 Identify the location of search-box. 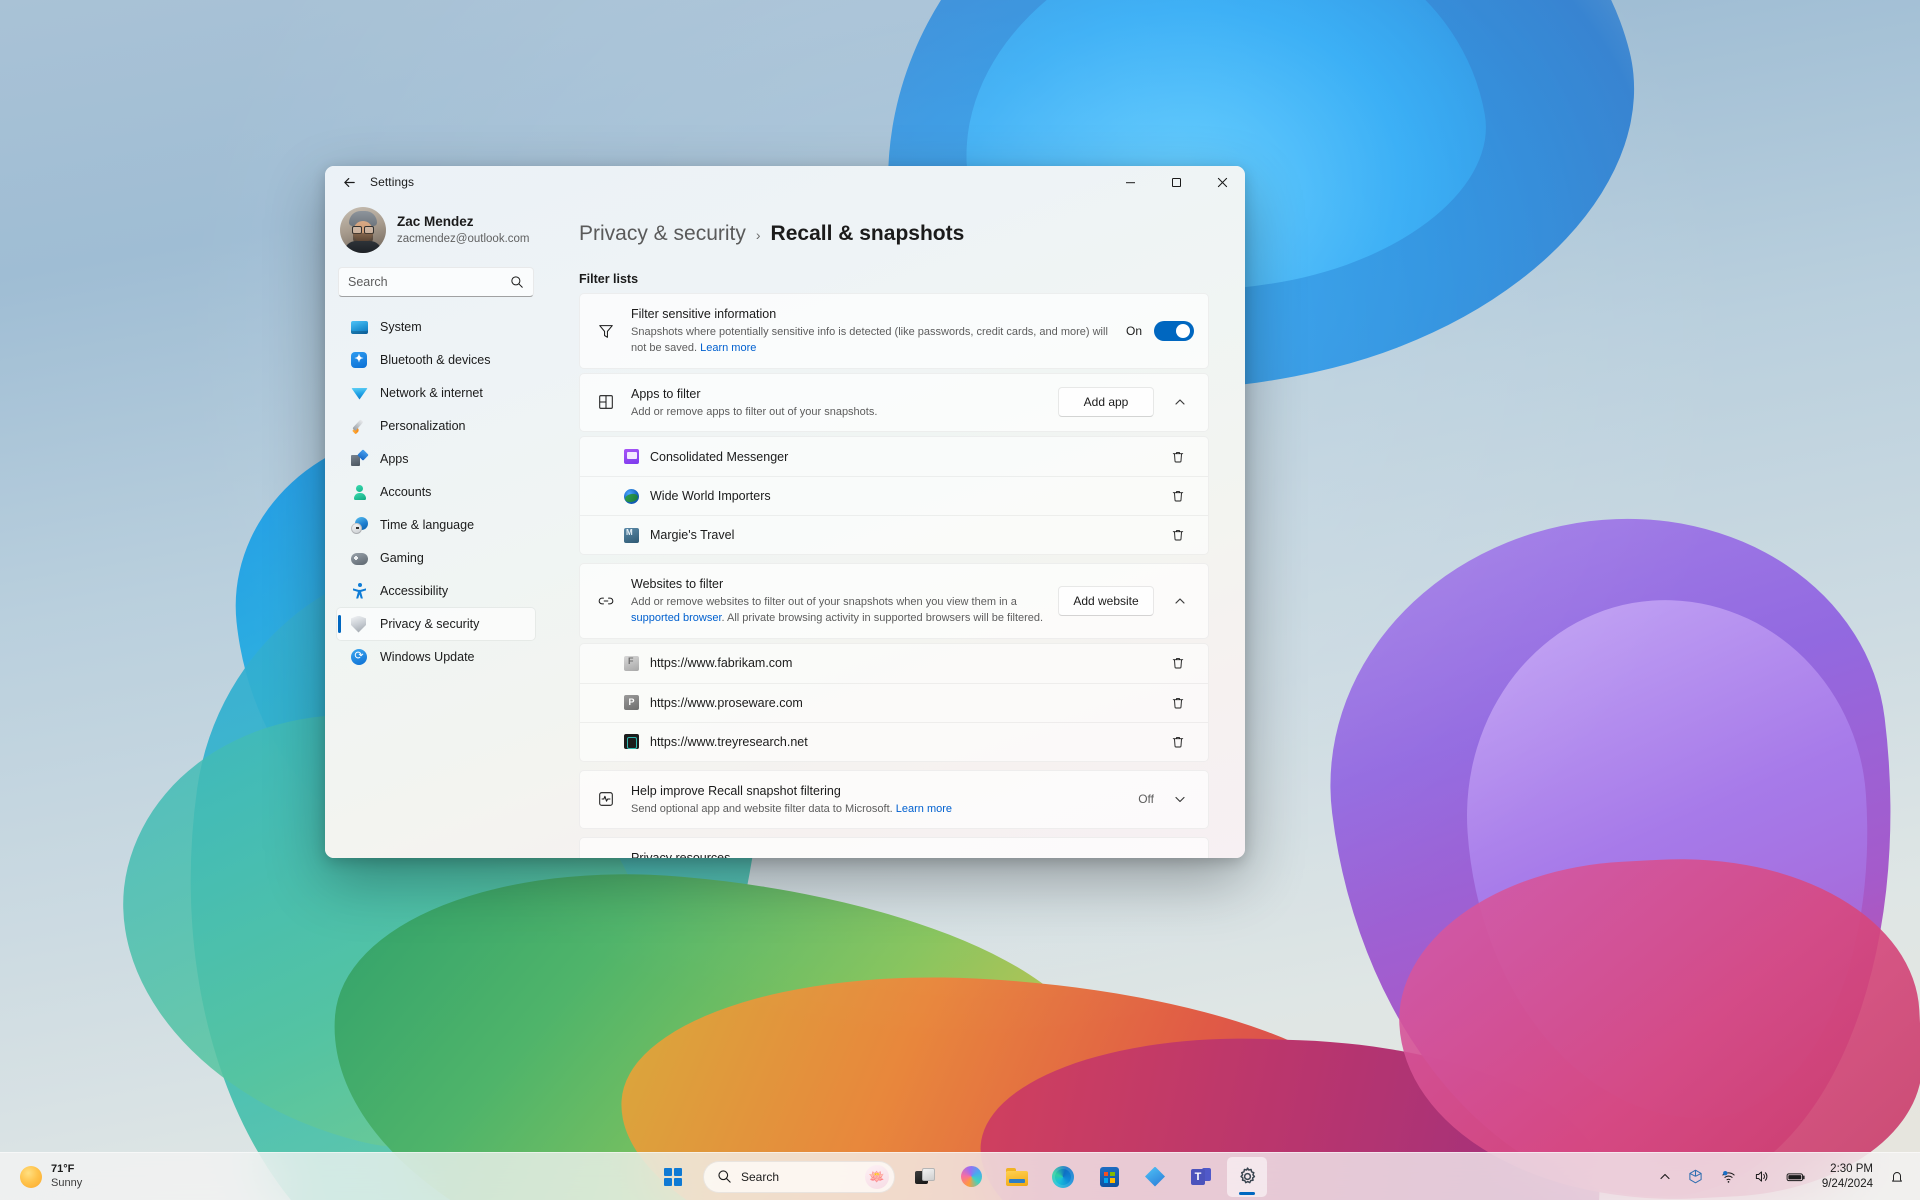
(436, 282).